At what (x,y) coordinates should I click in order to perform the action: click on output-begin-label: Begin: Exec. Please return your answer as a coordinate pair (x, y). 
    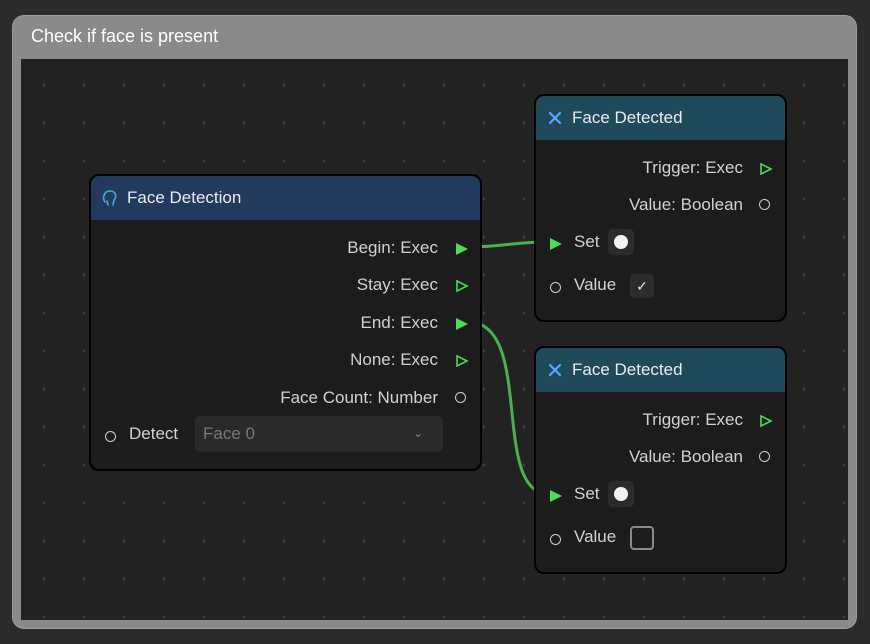
    Looking at the image, I should click on (392, 247).